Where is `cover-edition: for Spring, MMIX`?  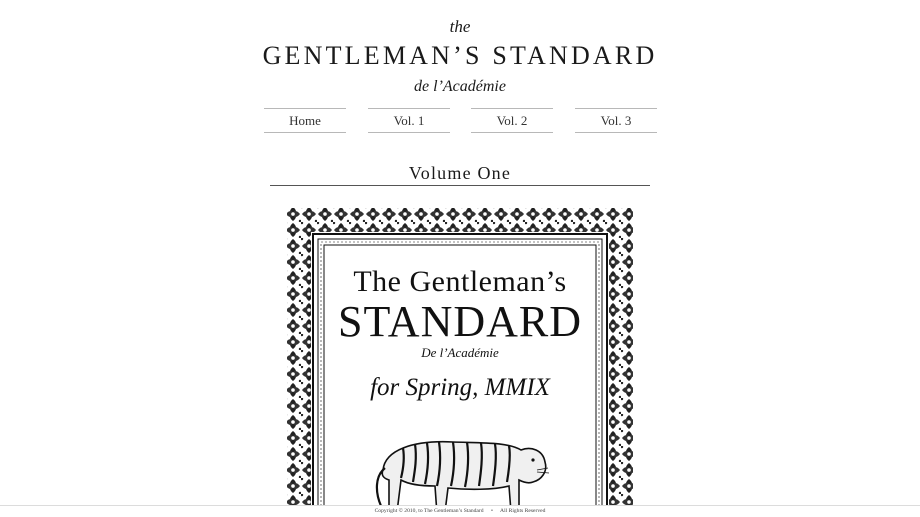 cover-edition: for Spring, MMIX is located at coordinates (460, 387).